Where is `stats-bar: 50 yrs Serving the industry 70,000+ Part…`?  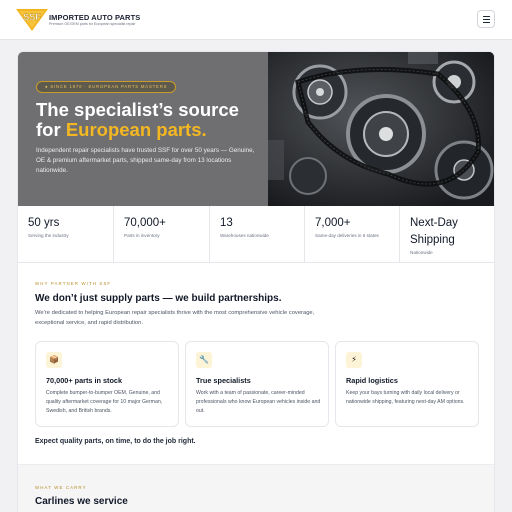
stats-bar: 50 yrs Serving the industry 70,000+ Part… is located at coordinates (256, 234).